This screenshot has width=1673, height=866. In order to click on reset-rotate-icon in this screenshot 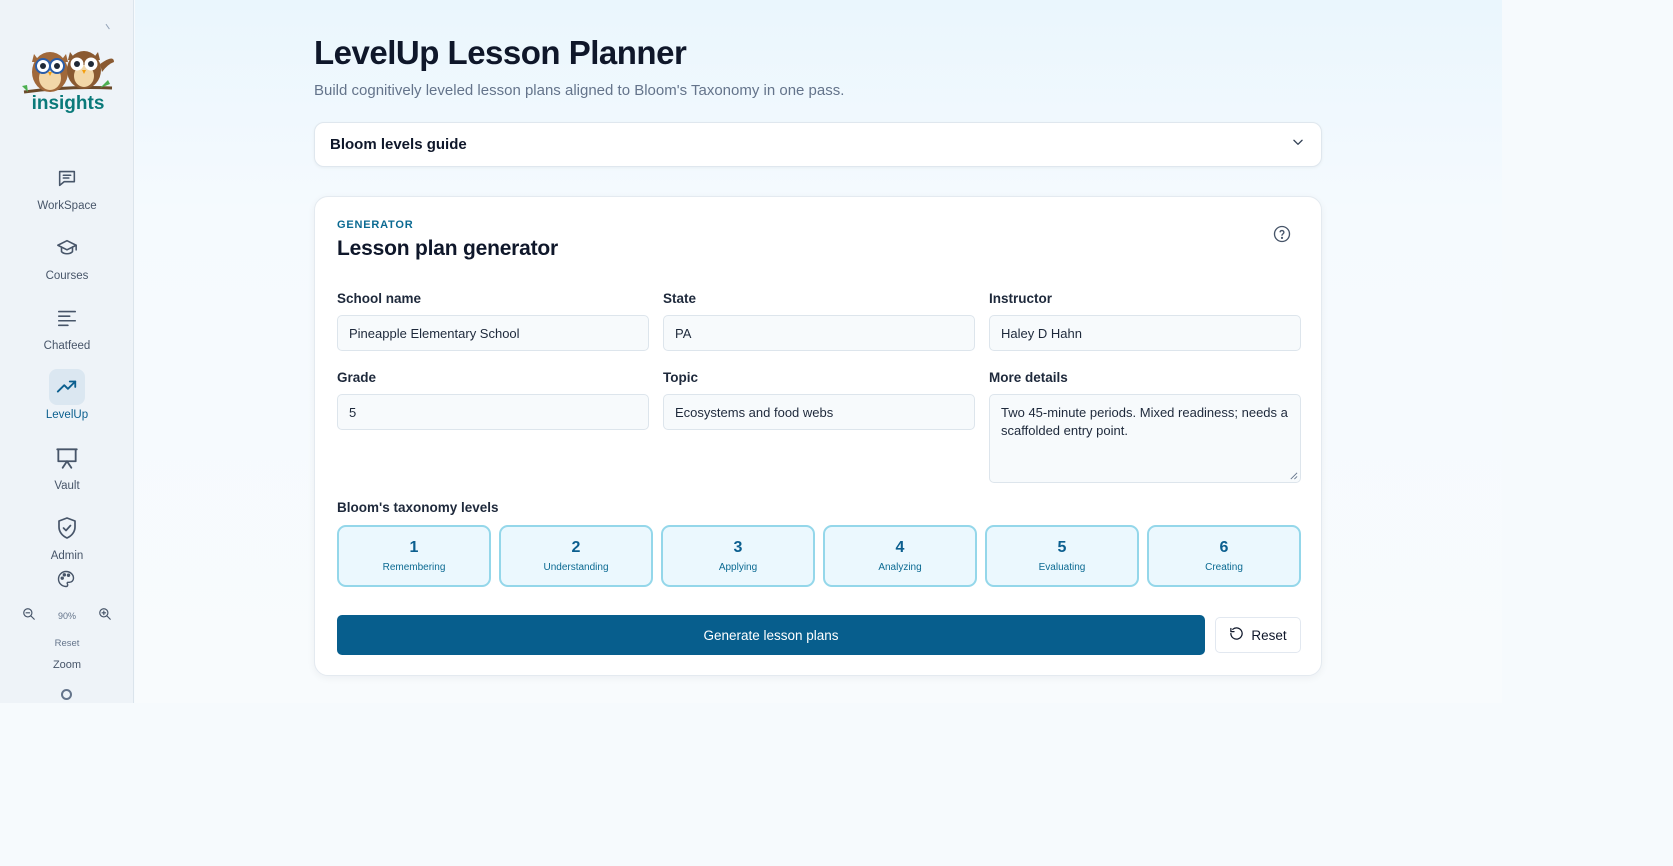, I will do `click(1236, 635)`.